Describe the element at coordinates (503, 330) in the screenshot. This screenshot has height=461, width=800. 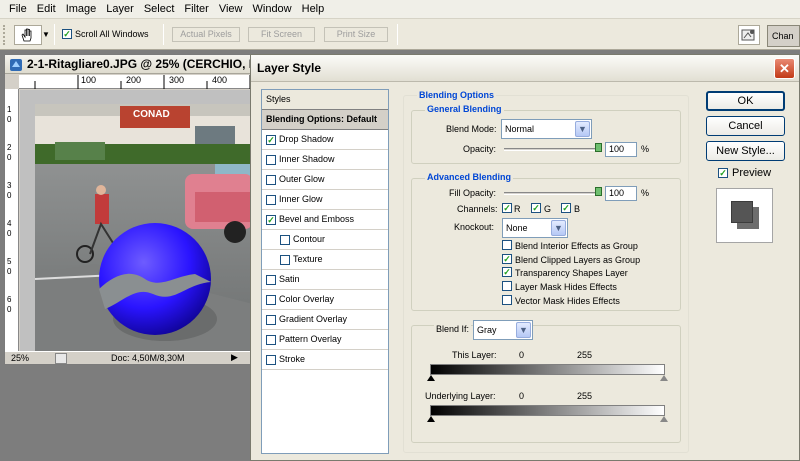
I see `blend-if-select: Gray ▼` at that location.